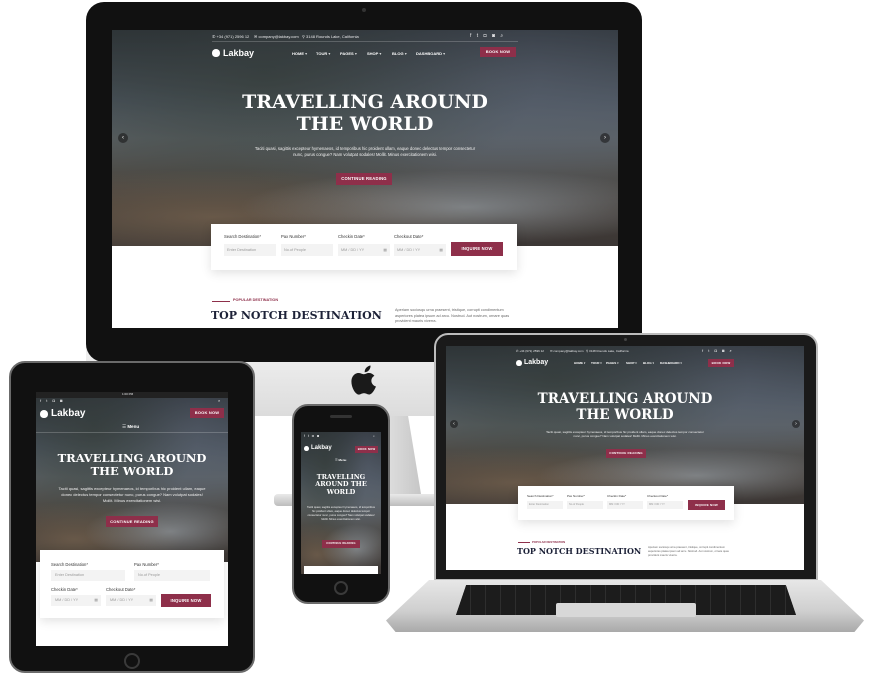 This screenshot has height=687, width=882. Describe the element at coordinates (530, 351) in the screenshot. I see `contact-phone: ✆ +34 (971) 2596 12` at that location.